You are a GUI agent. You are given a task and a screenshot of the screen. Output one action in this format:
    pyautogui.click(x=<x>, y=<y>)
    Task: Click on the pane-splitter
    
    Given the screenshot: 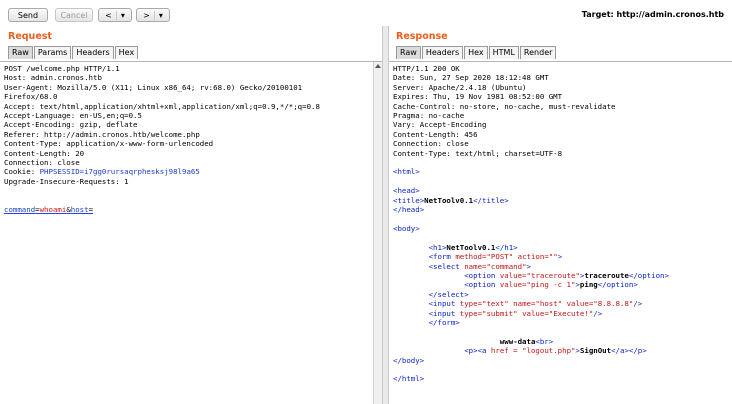 What is the action you would take?
    pyautogui.click(x=385, y=215)
    